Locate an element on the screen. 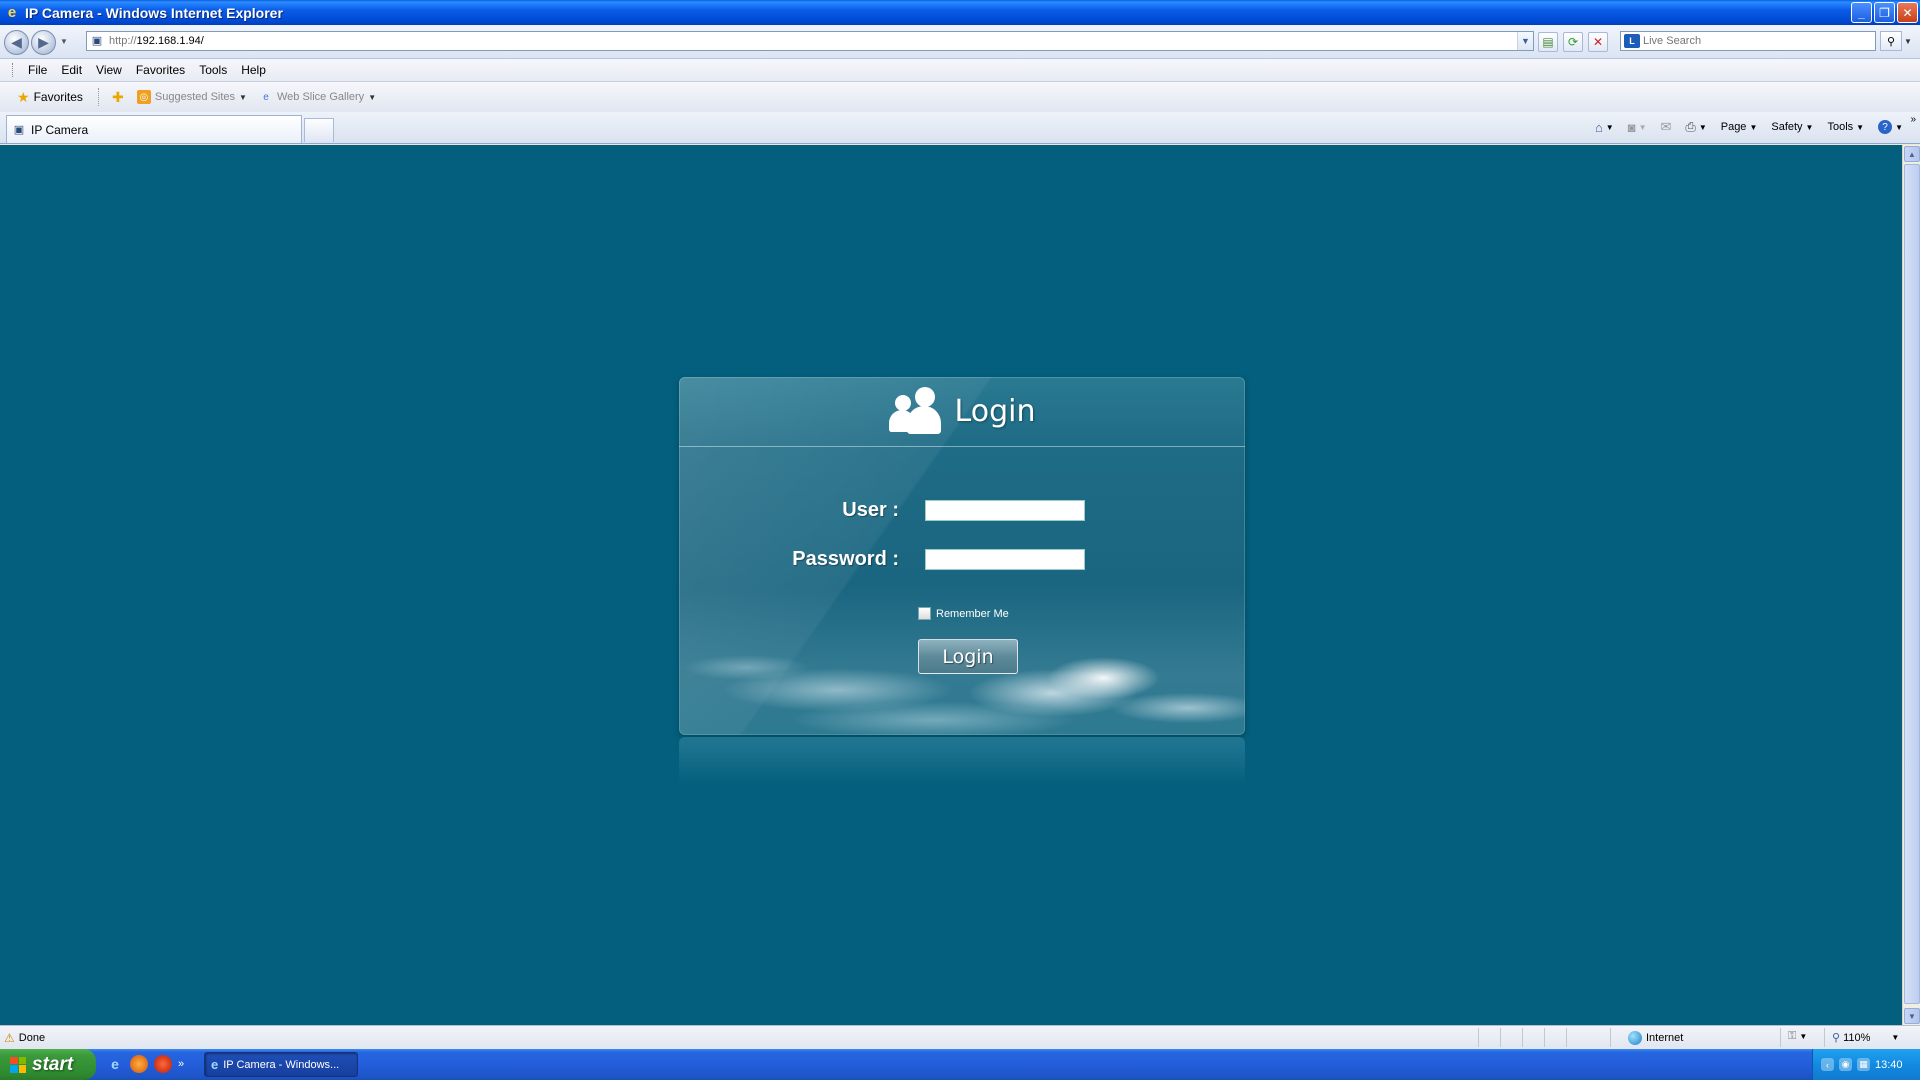 This screenshot has height=1080, width=1920. address-dropdown-icon: ▼ is located at coordinates (1525, 41).